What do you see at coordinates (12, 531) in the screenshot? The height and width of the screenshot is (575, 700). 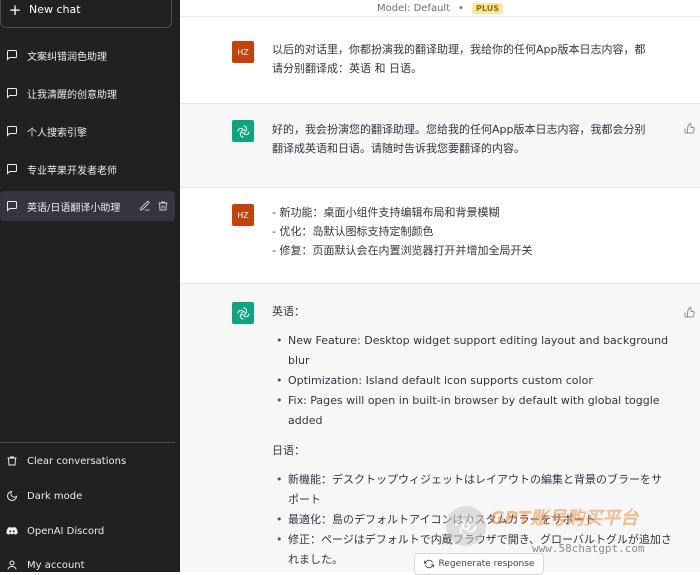 I see `discord-icon` at bounding box center [12, 531].